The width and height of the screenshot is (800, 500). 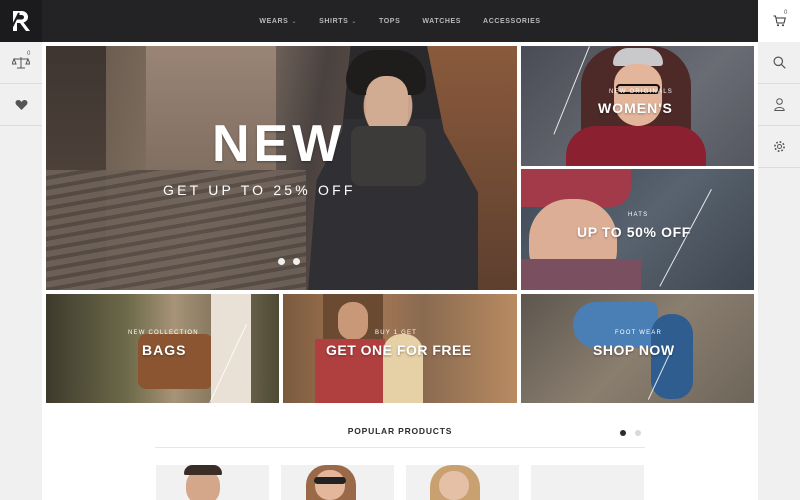 I want to click on cart-icon, so click(x=779, y=21).